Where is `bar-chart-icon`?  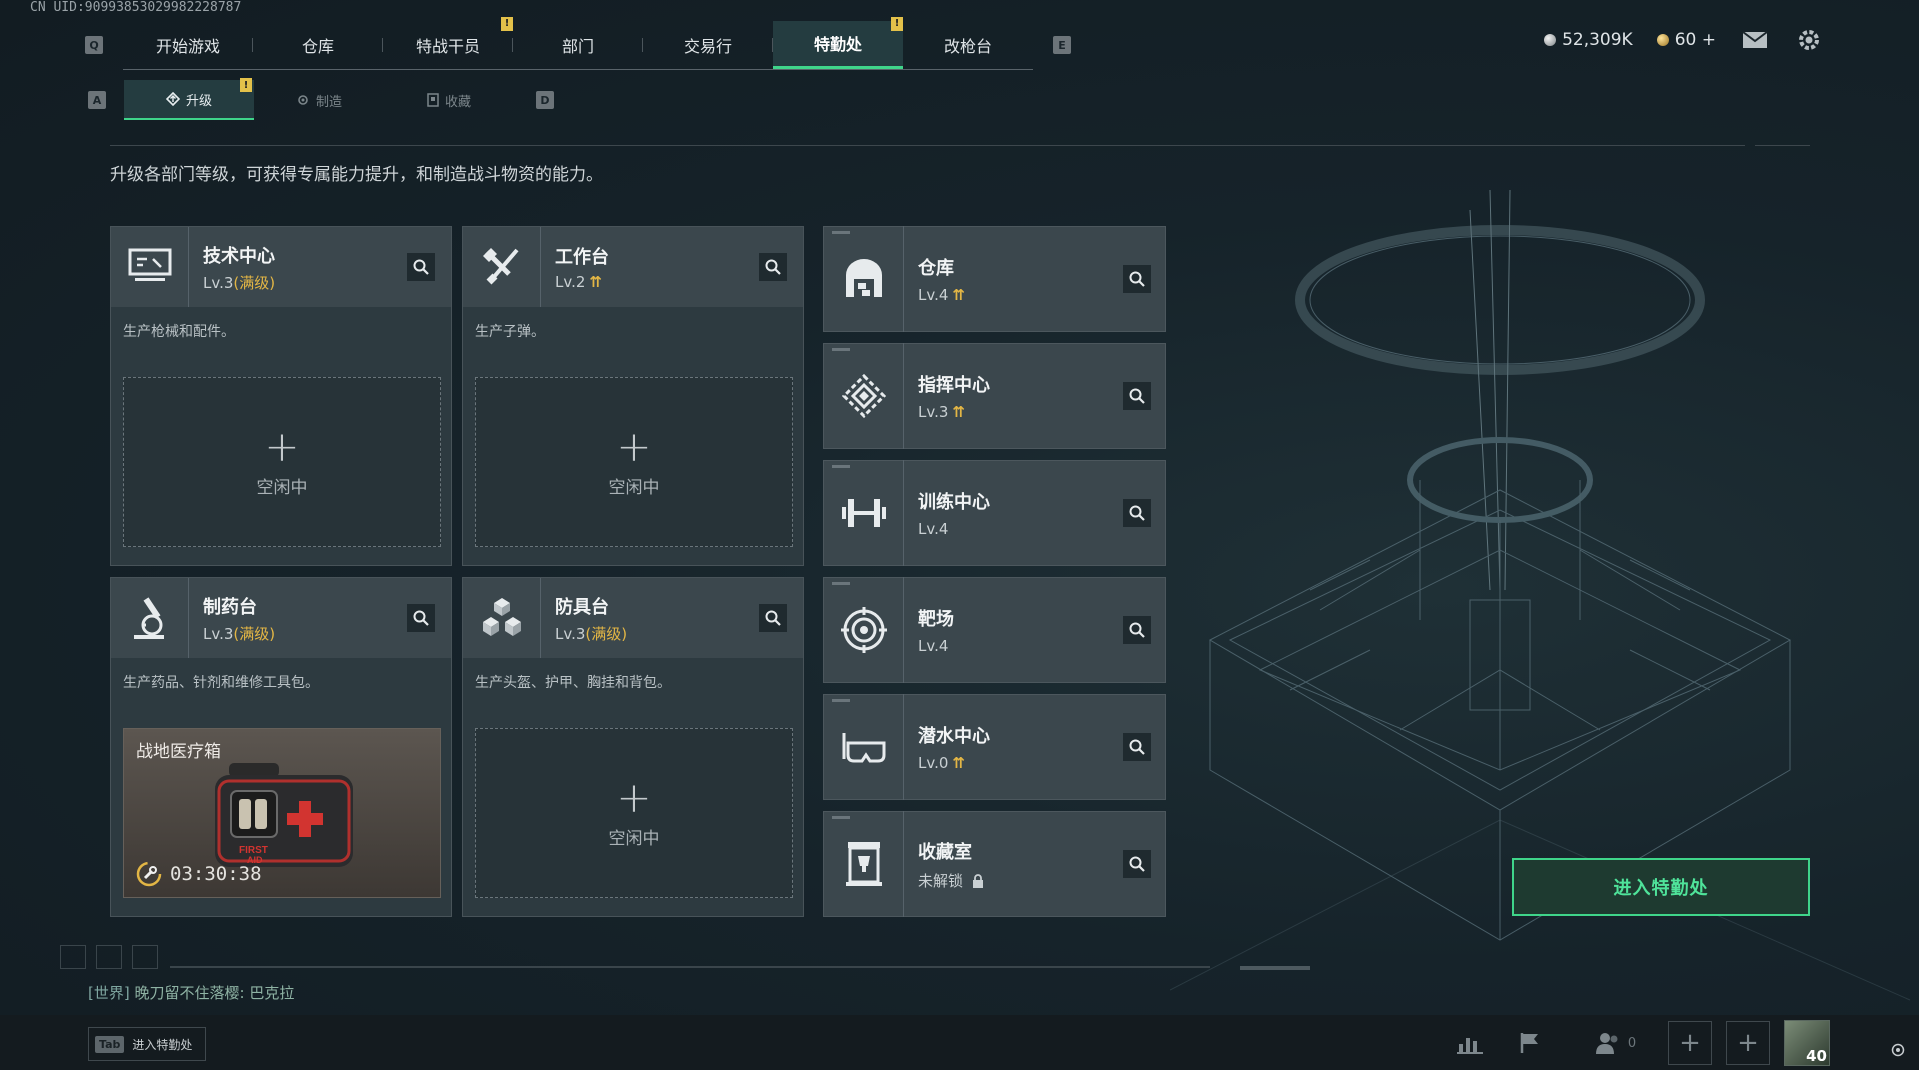
bar-chart-icon is located at coordinates (1470, 1046).